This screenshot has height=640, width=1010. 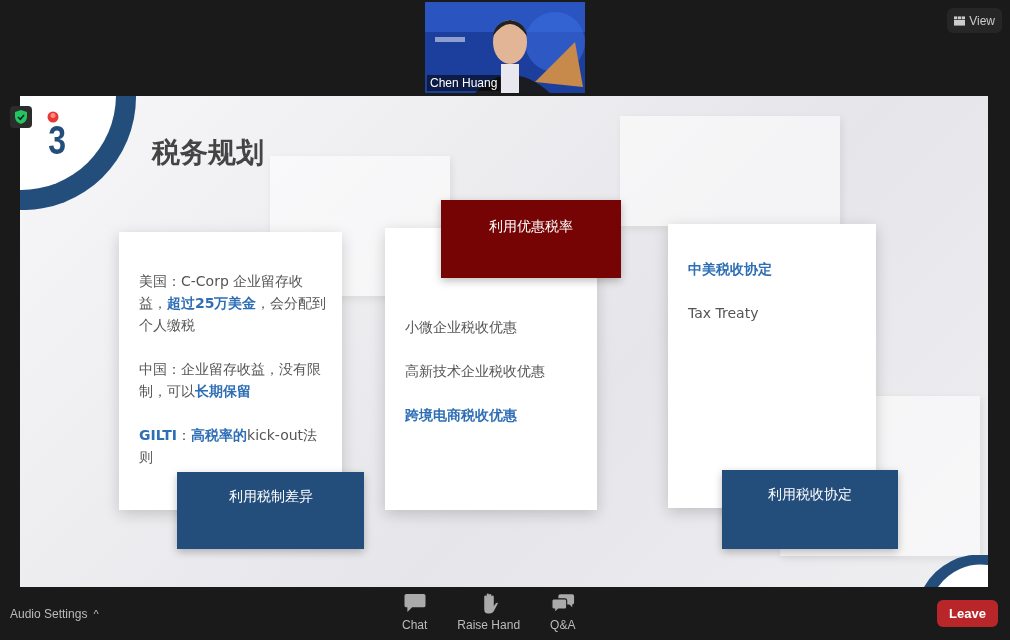 What do you see at coordinates (960, 20) in the screenshot?
I see `grid-icon` at bounding box center [960, 20].